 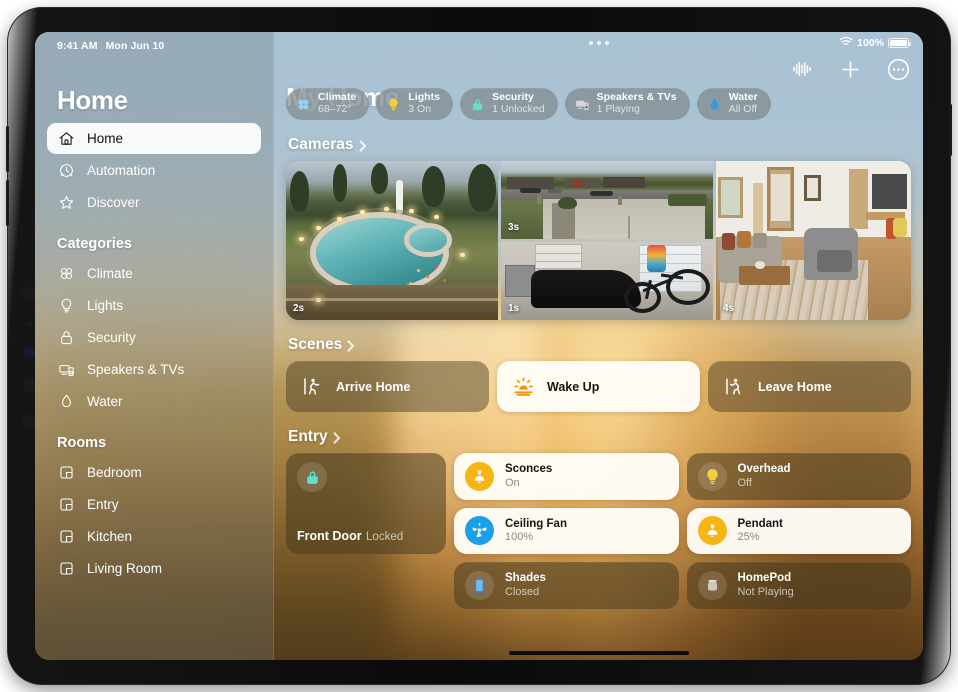 I want to click on ellipsis-circle-icon, so click(x=898, y=69).